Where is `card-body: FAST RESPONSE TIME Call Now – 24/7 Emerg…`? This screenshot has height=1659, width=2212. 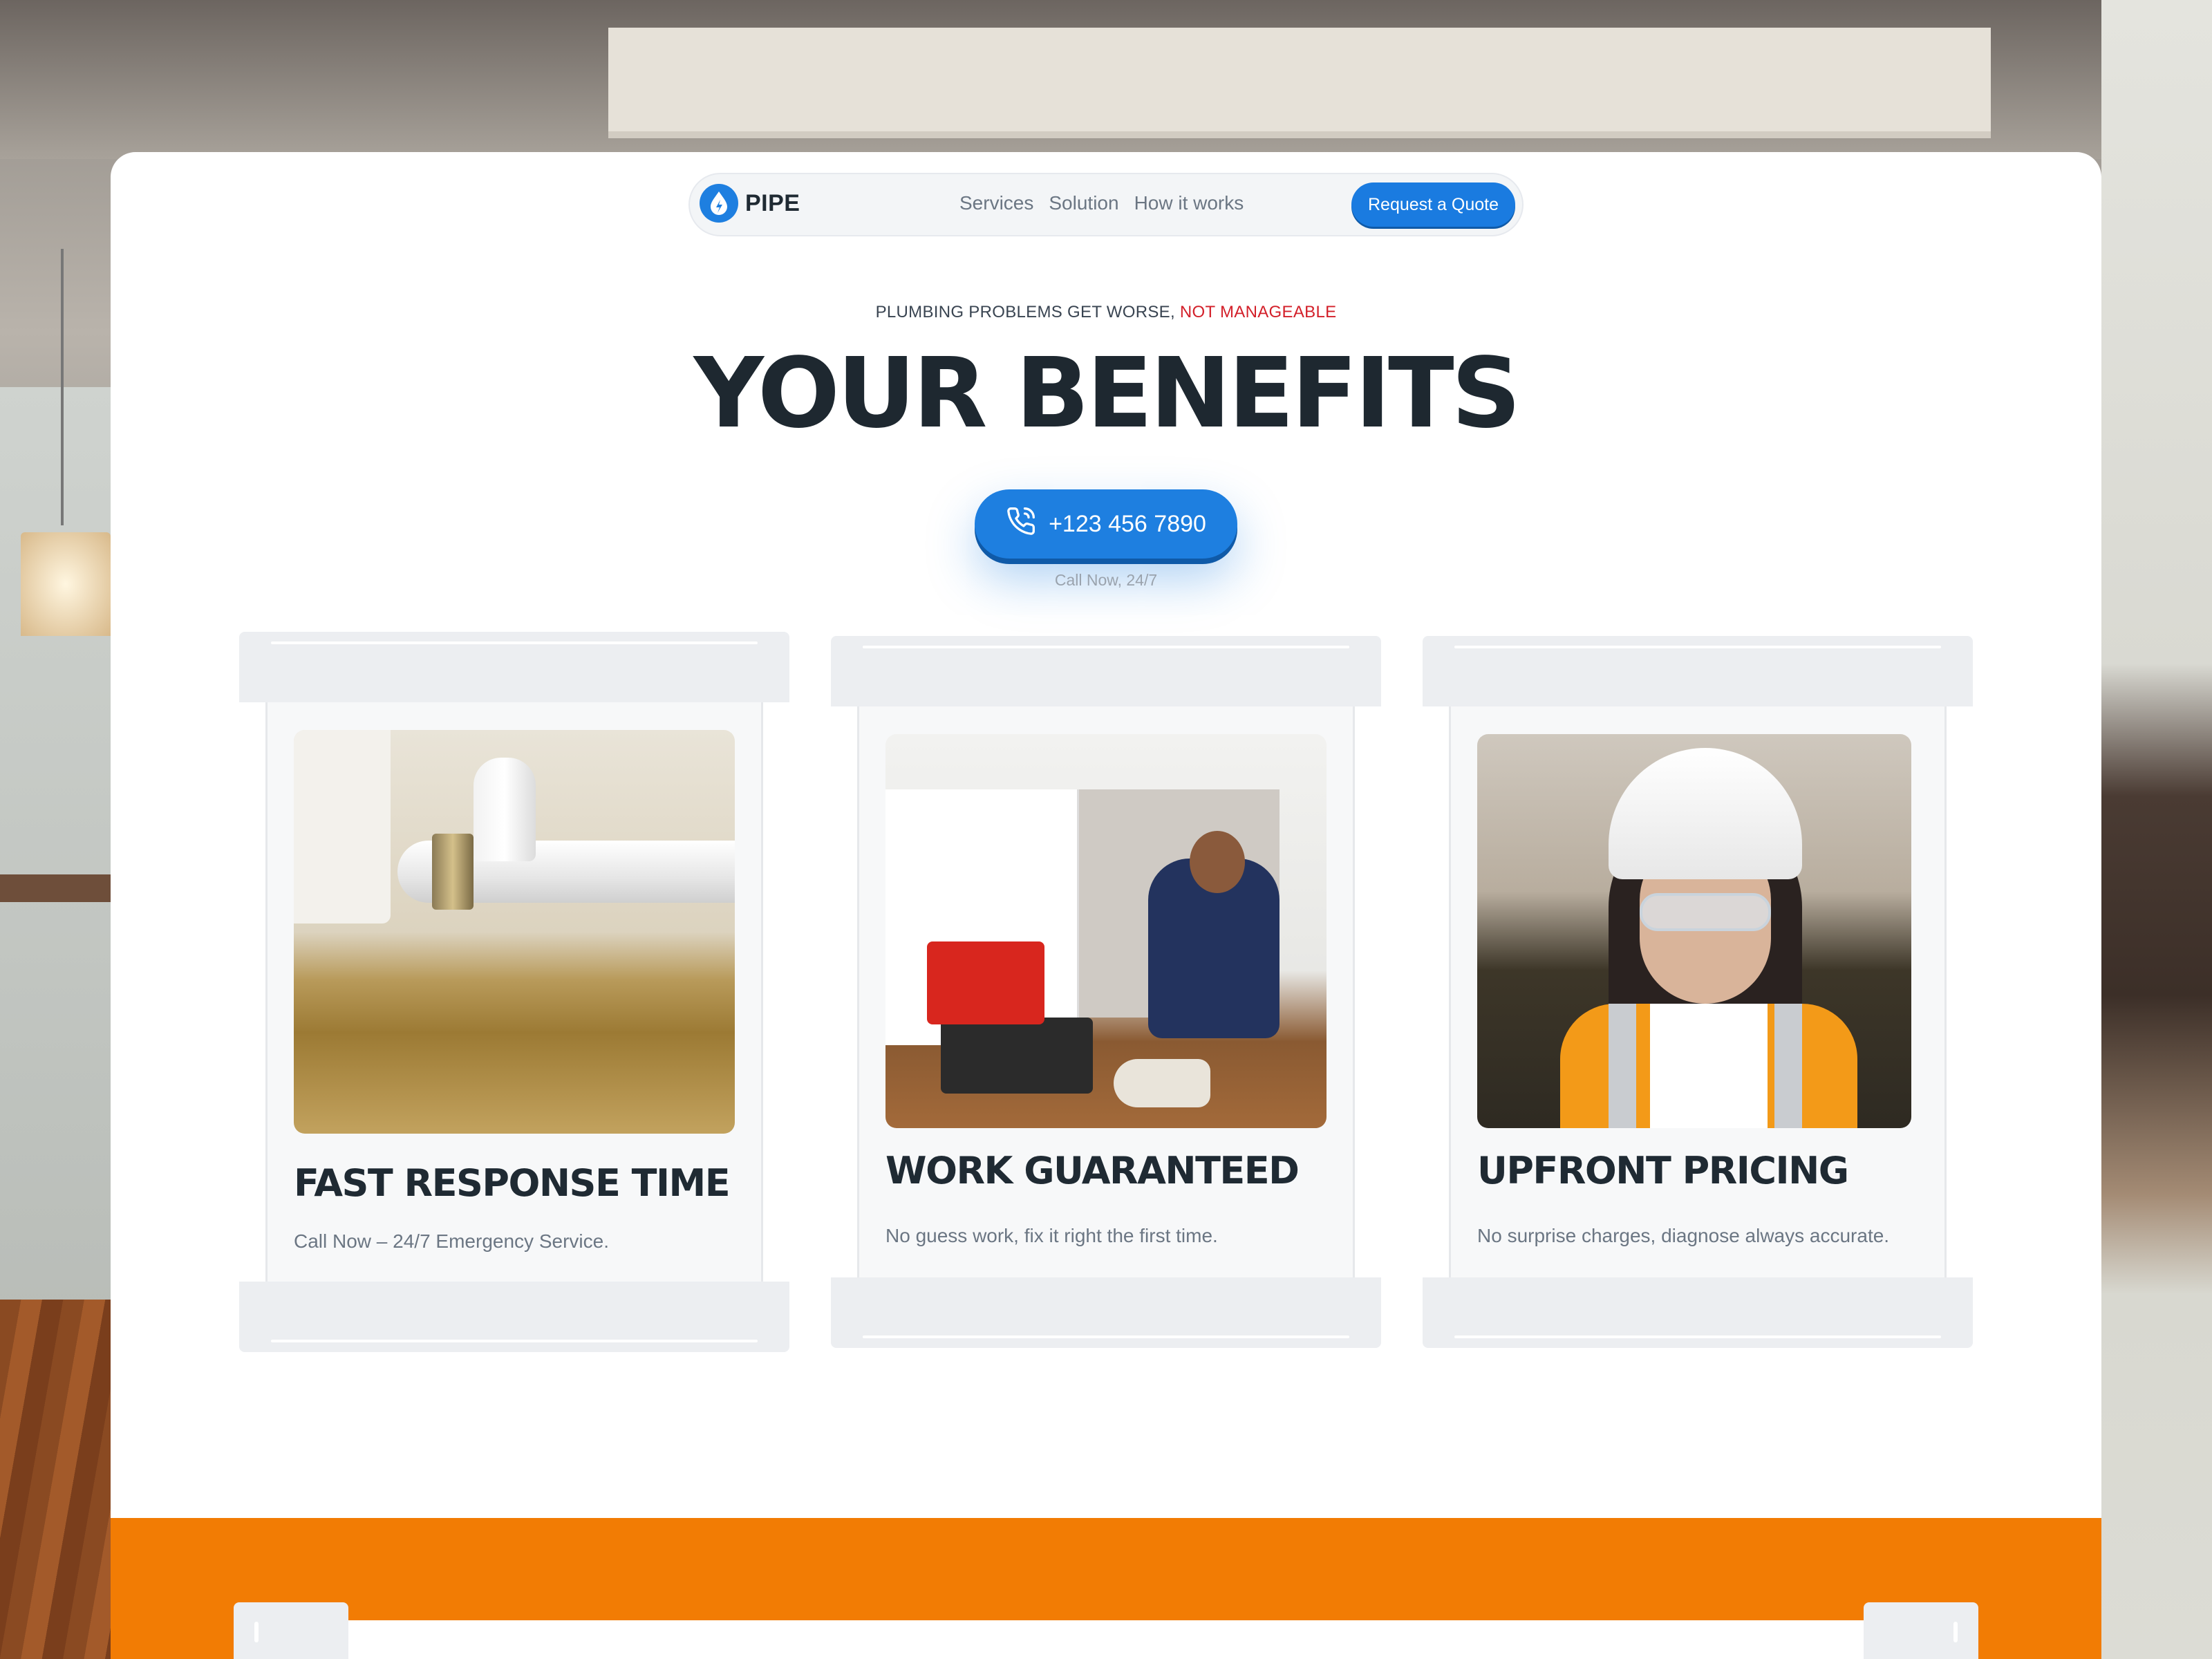 card-body: FAST RESPONSE TIME Call Now – 24/7 Emerg… is located at coordinates (514, 992).